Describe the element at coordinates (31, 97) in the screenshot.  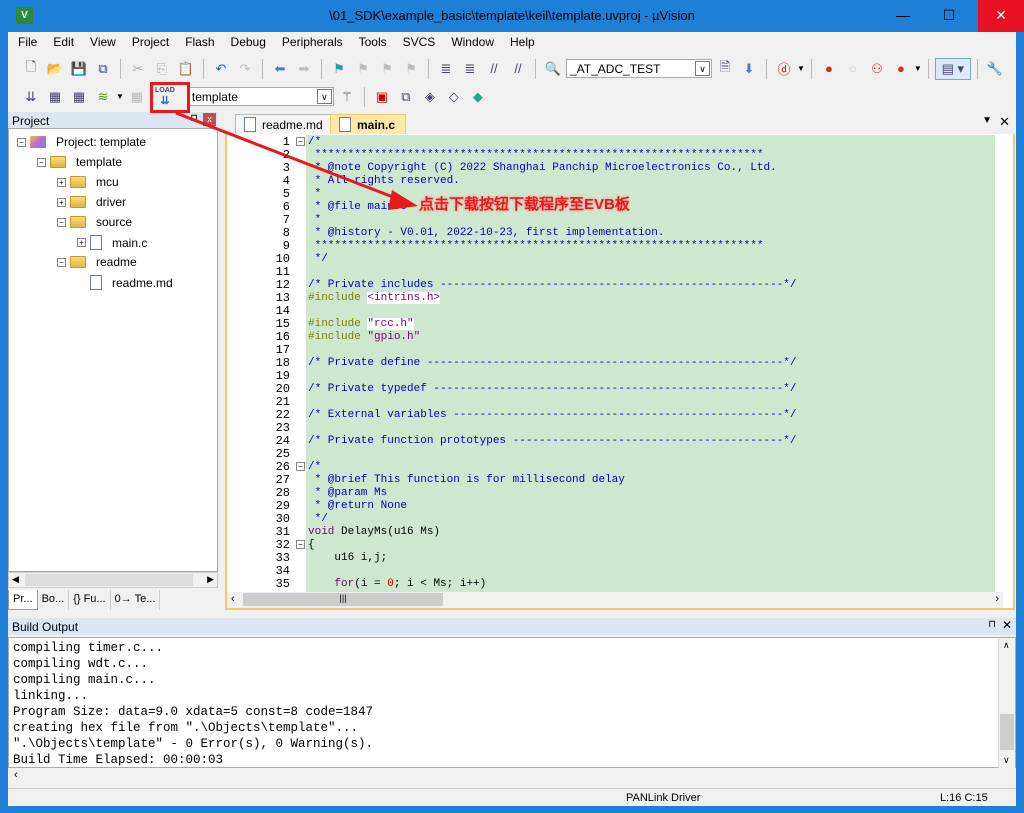
I see `translate-icon: ⇊` at that location.